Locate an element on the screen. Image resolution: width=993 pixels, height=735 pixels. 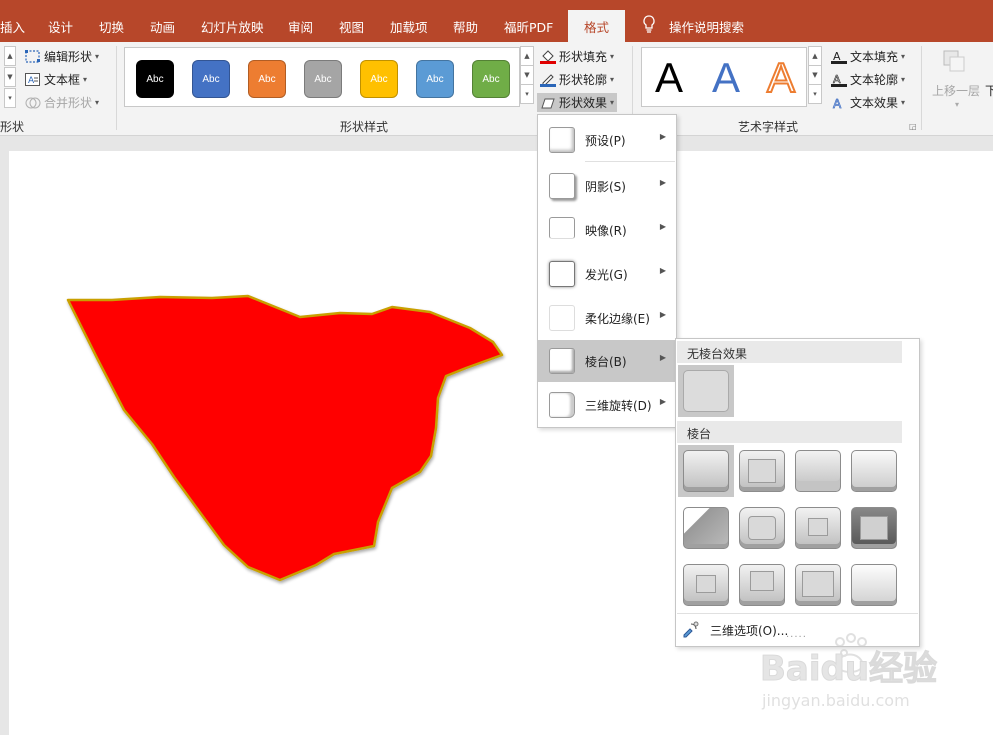
3d-options-icon is located at coordinates (691, 631).